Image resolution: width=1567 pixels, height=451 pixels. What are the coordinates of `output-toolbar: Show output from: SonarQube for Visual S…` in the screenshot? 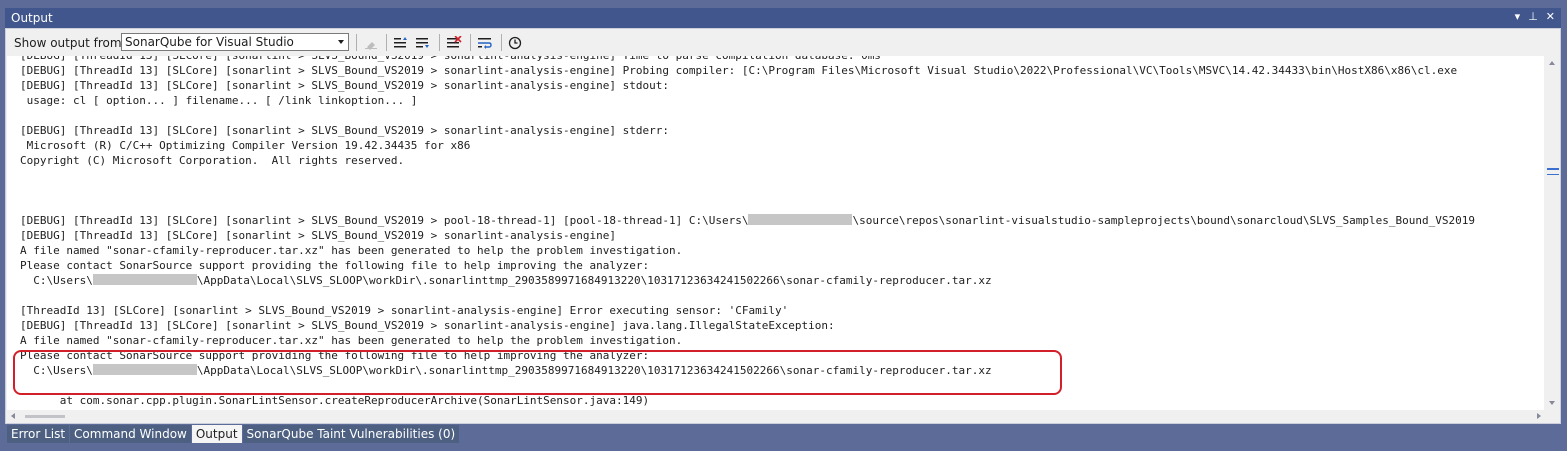 It's located at (783, 42).